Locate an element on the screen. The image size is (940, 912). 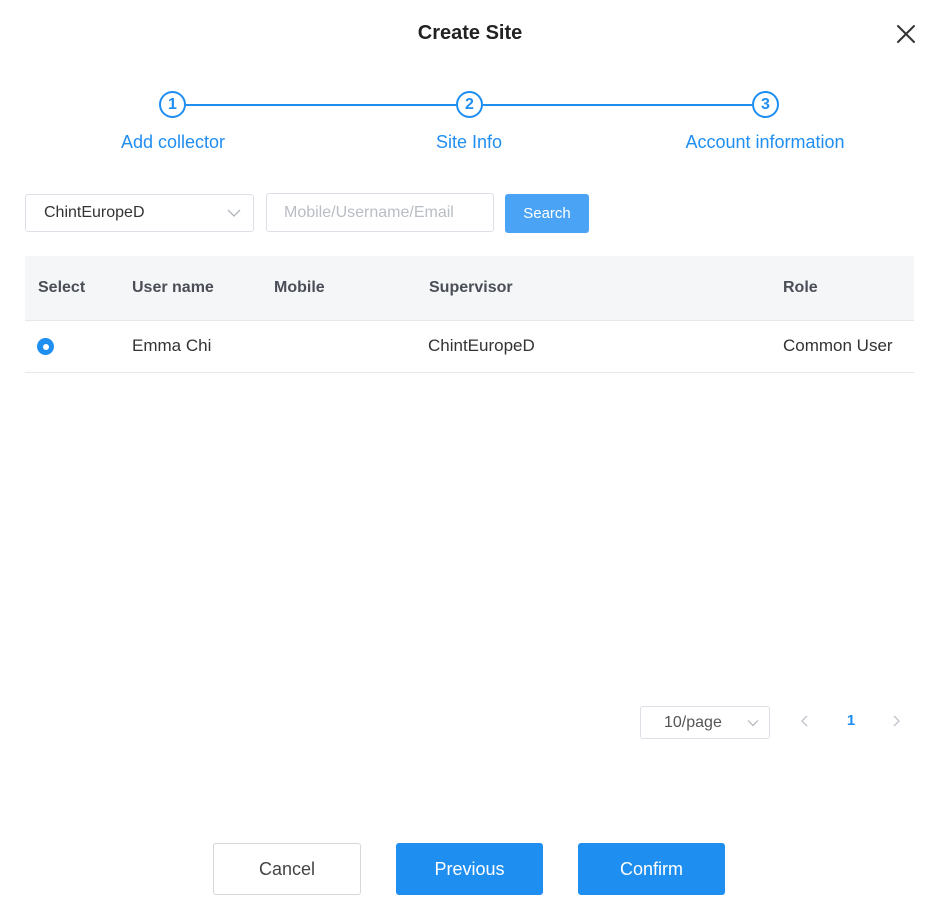
close-icon is located at coordinates (906, 34).